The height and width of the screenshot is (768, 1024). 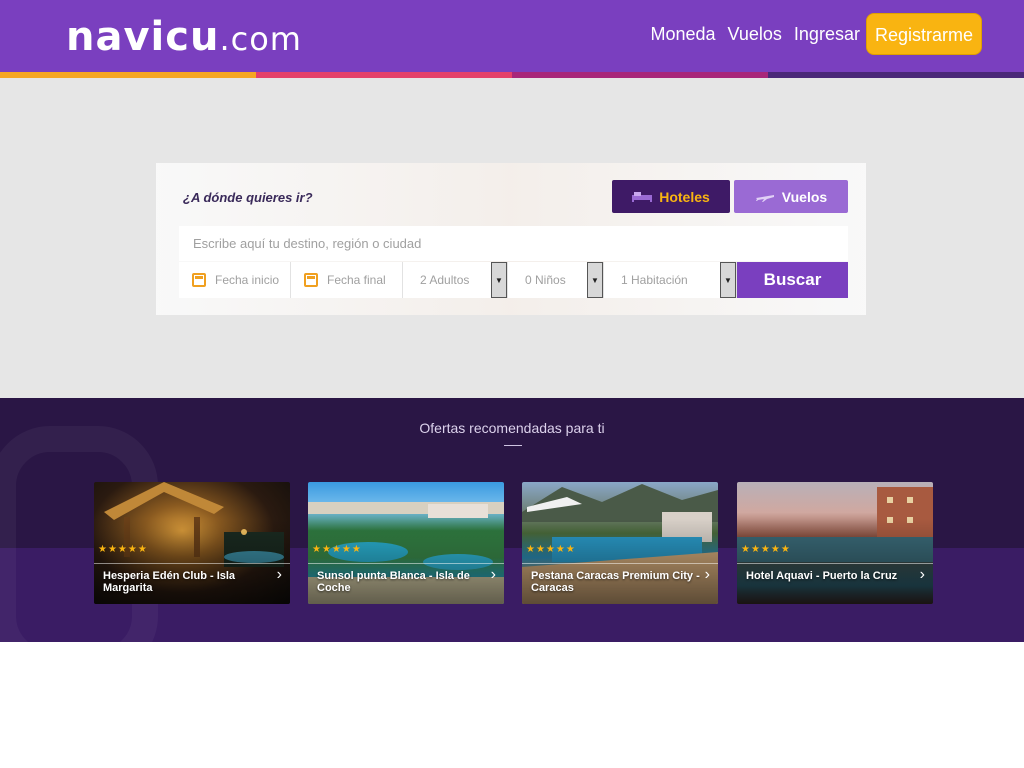 I want to click on offer-name: Sunsol punta Blanca - Isla de Coche, so click(x=393, y=582).